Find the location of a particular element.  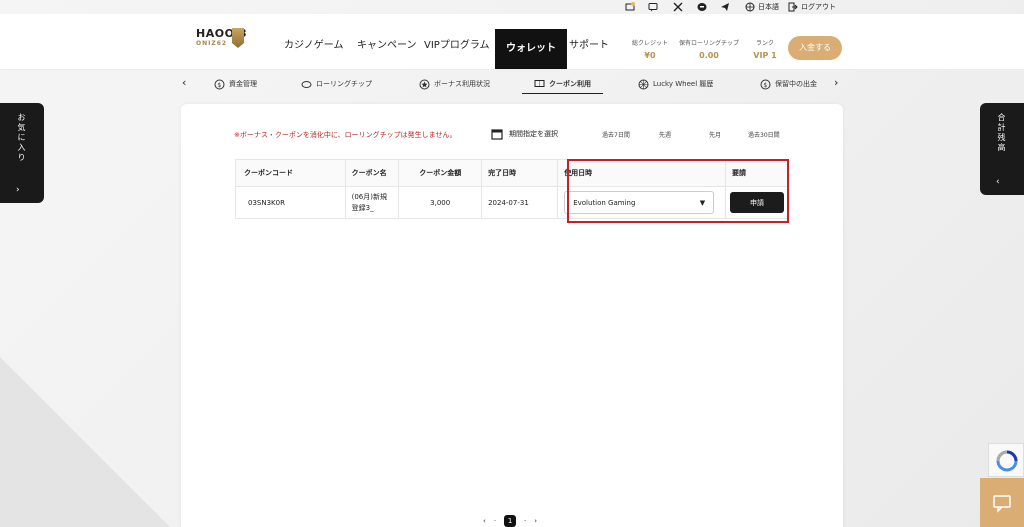

wheel-icon is located at coordinates (643, 84).